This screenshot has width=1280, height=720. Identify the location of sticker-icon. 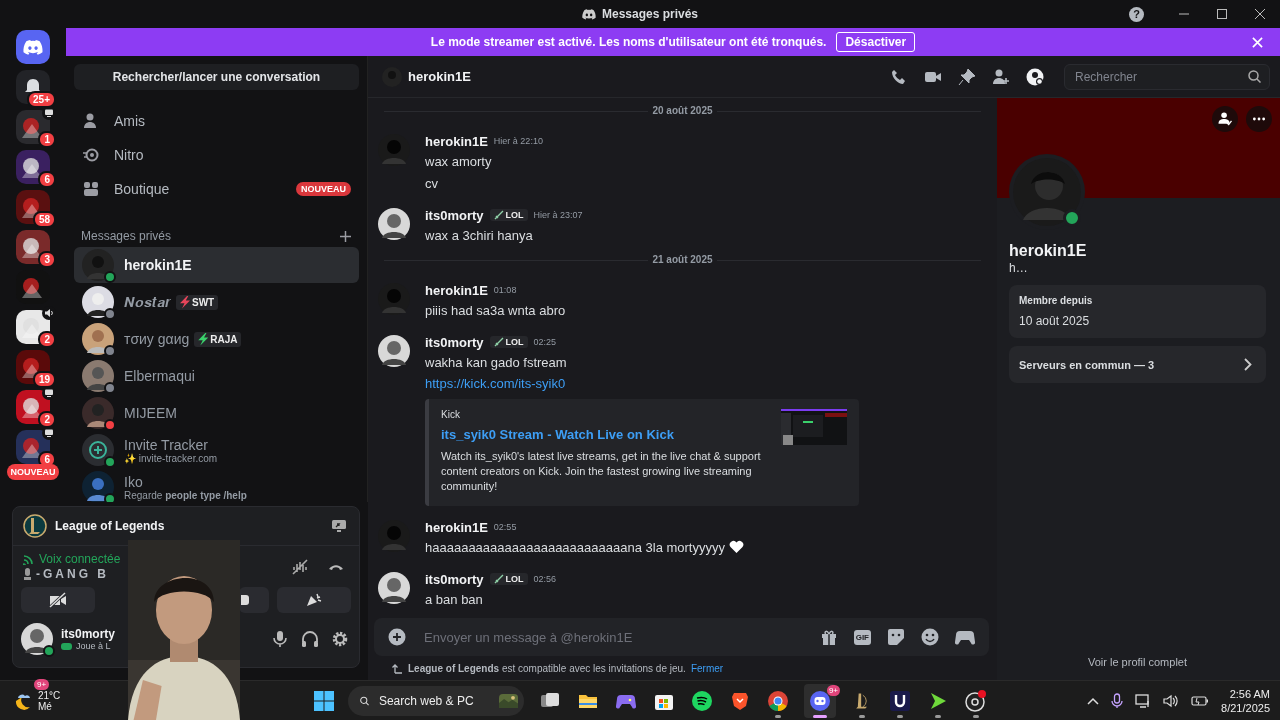
(896, 637).